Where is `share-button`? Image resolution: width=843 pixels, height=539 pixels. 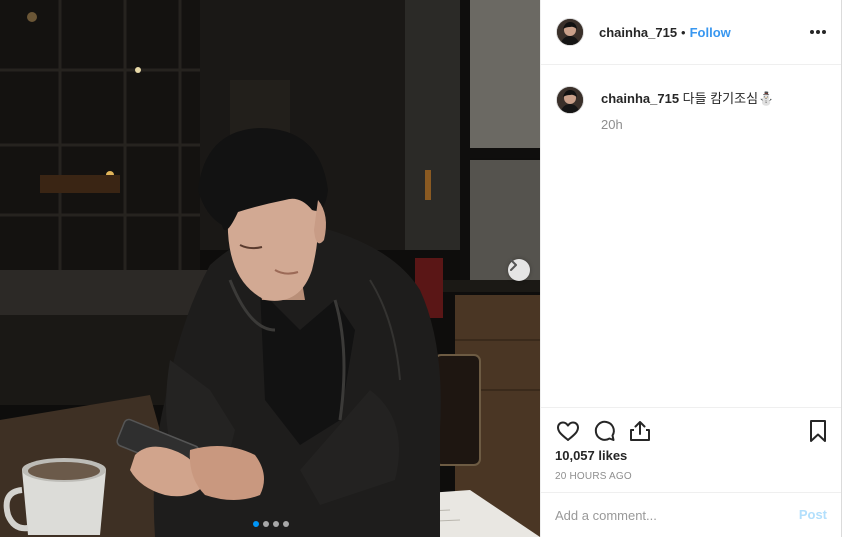 share-button is located at coordinates (640, 431).